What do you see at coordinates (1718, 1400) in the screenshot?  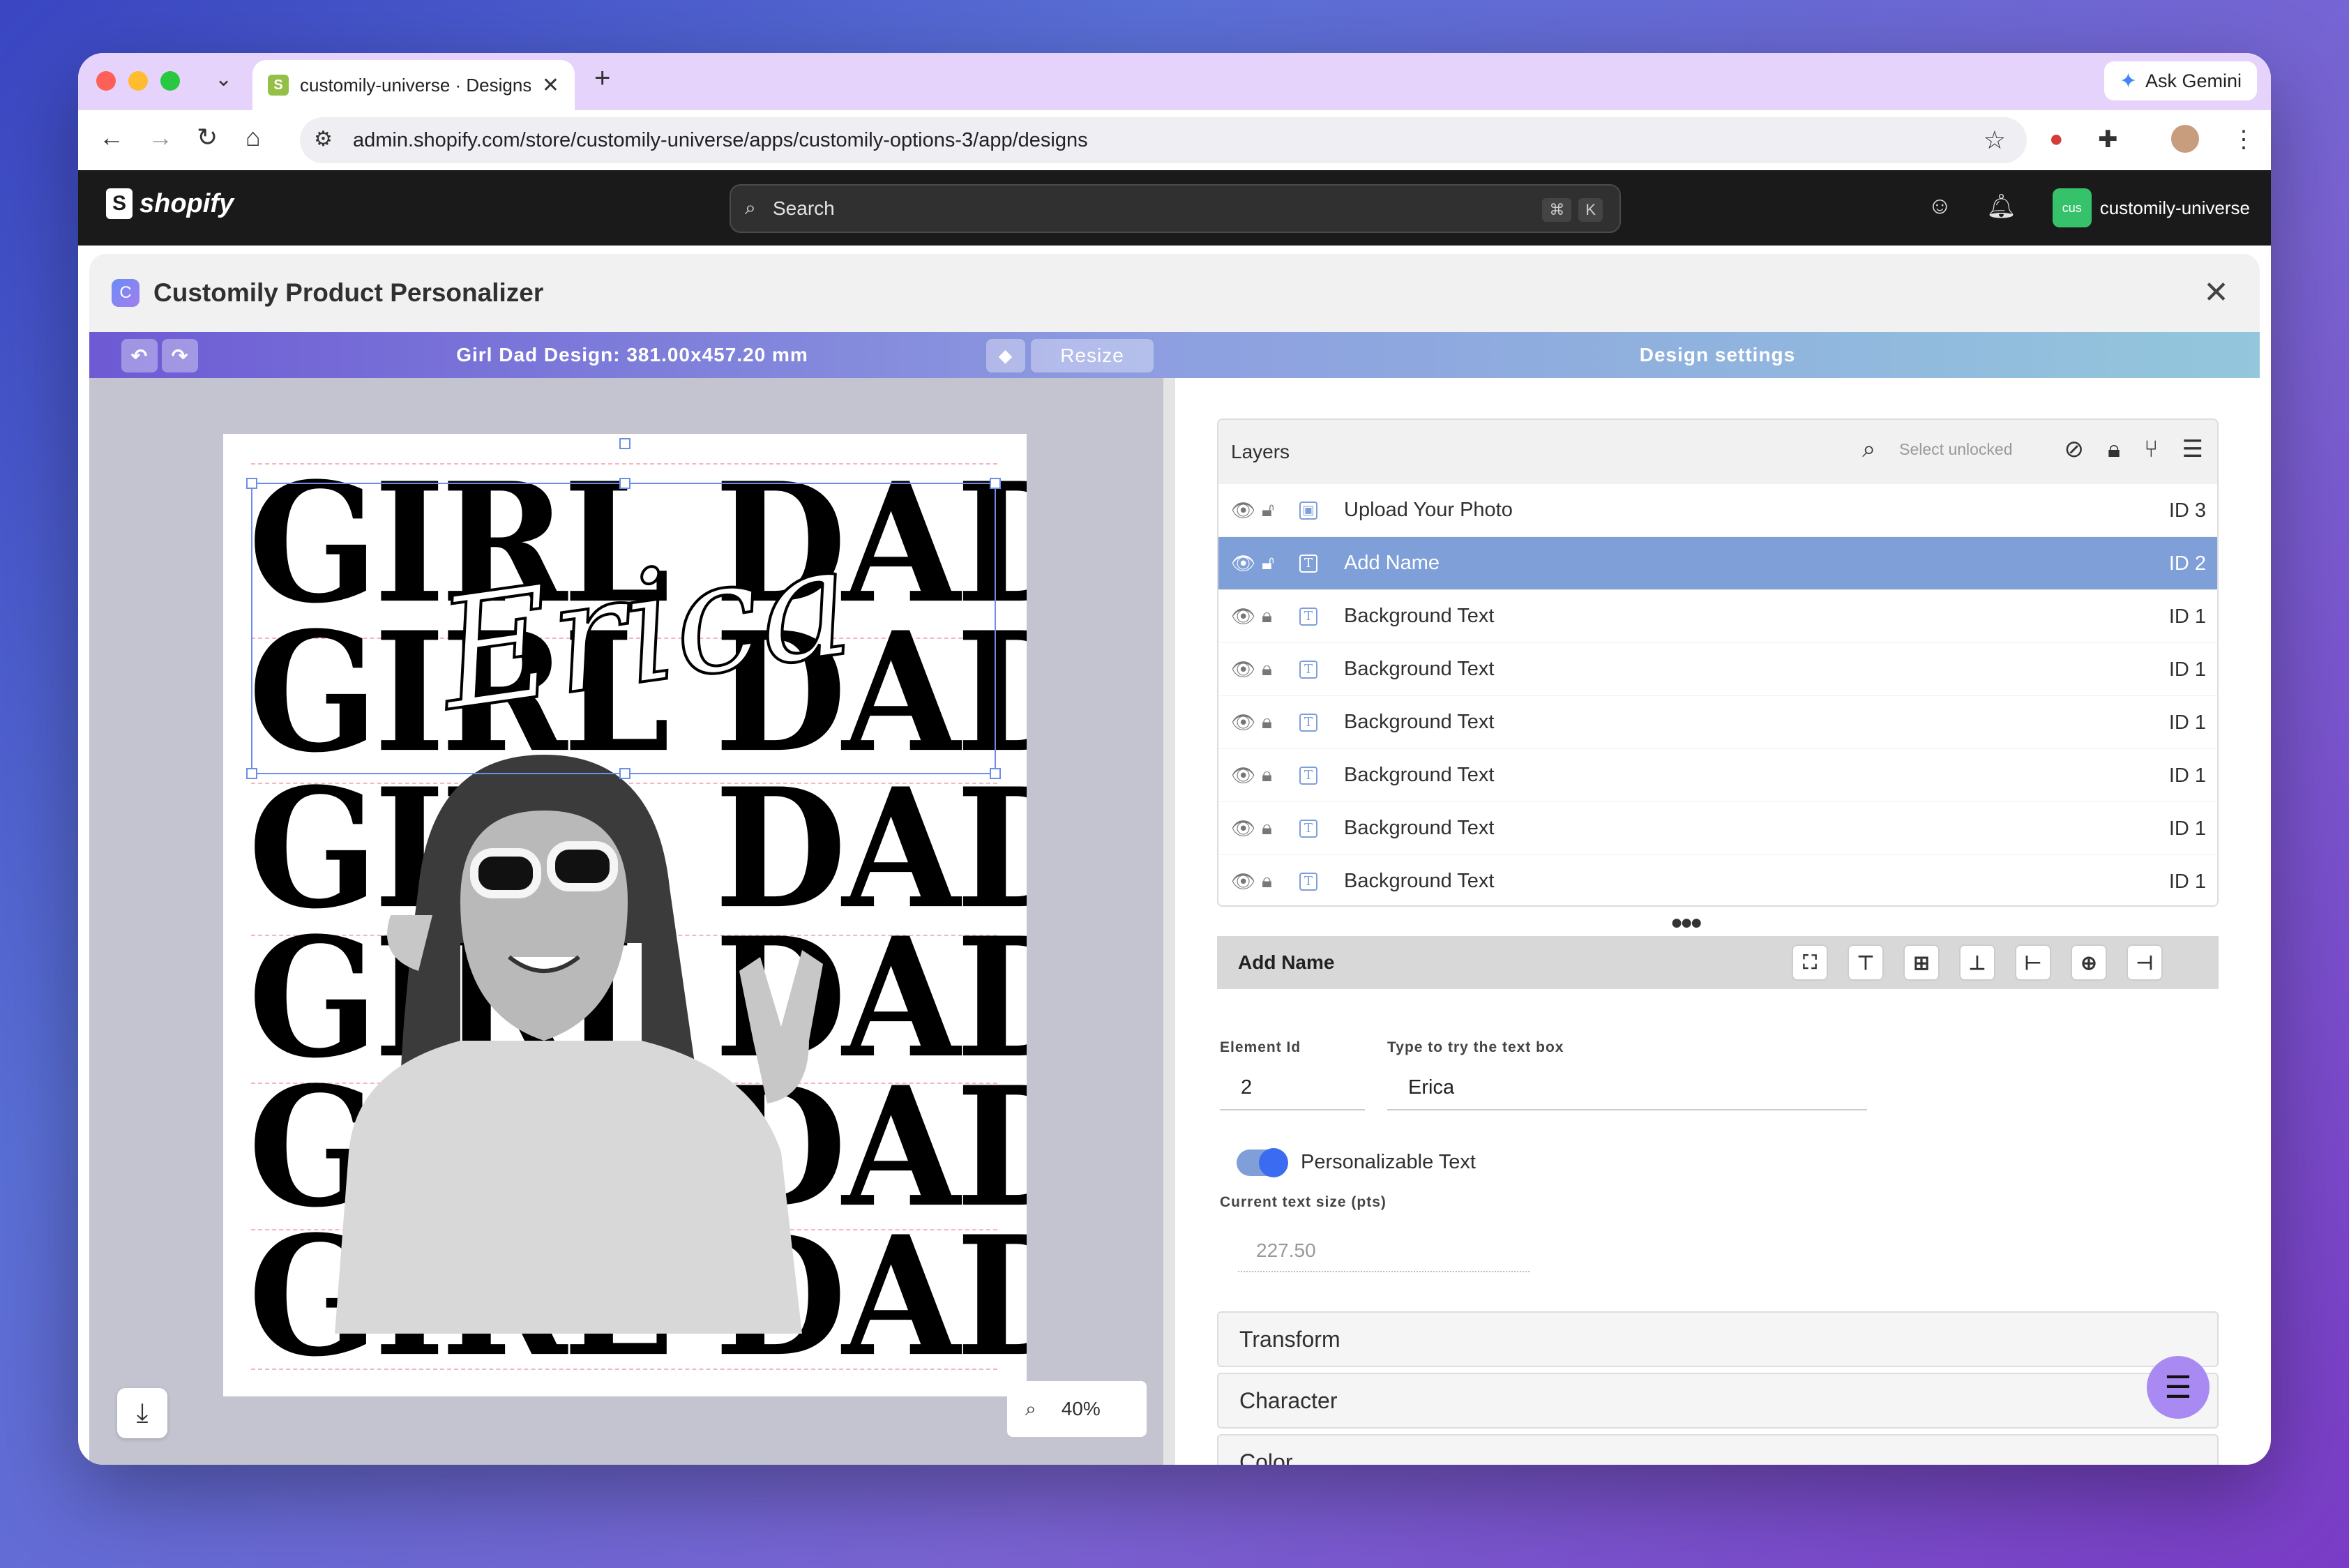 I see `character-section: Character` at bounding box center [1718, 1400].